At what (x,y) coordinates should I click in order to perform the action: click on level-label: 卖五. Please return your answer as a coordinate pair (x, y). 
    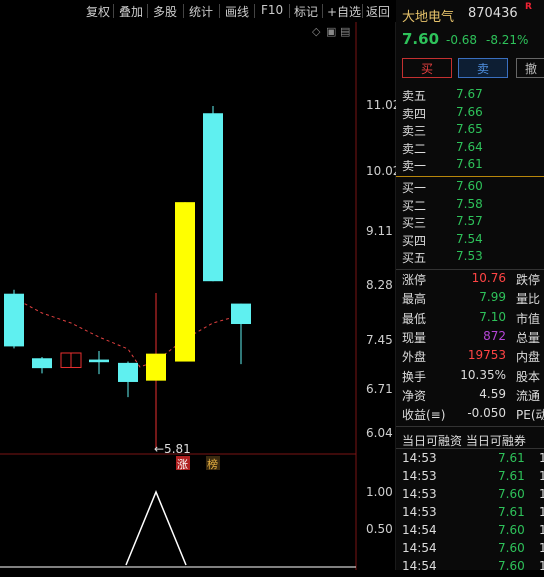
    Looking at the image, I should click on (414, 96).